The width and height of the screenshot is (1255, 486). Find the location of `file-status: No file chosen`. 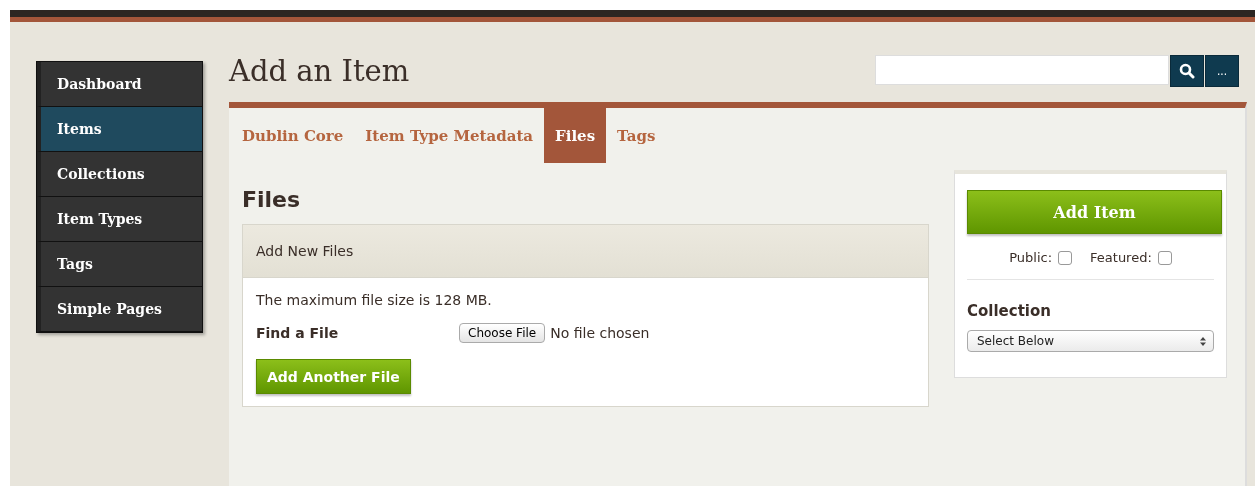

file-status: No file chosen is located at coordinates (600, 333).